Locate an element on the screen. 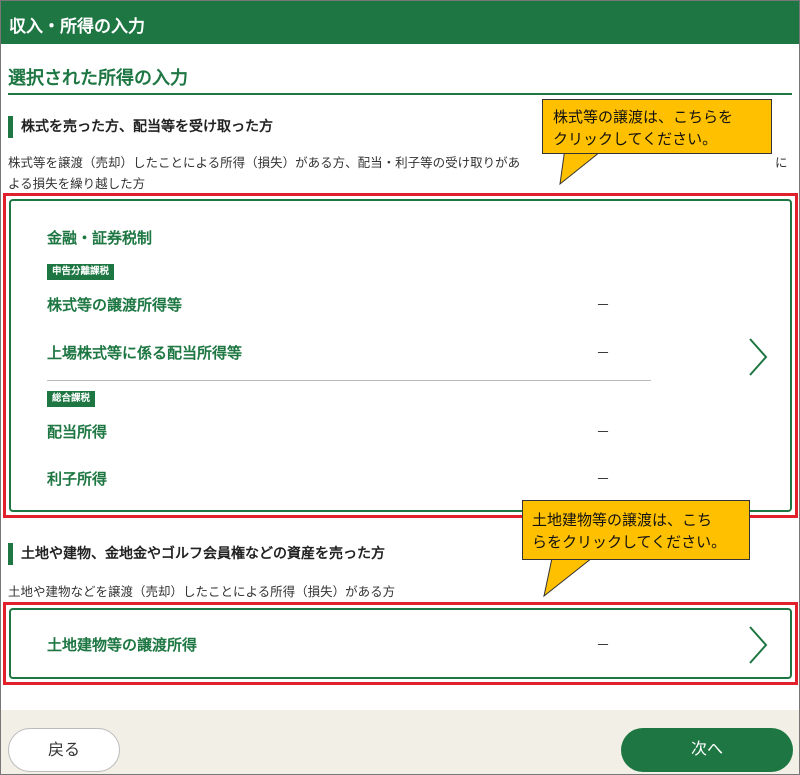  stocks-desc-line1-tail: に is located at coordinates (781, 162).